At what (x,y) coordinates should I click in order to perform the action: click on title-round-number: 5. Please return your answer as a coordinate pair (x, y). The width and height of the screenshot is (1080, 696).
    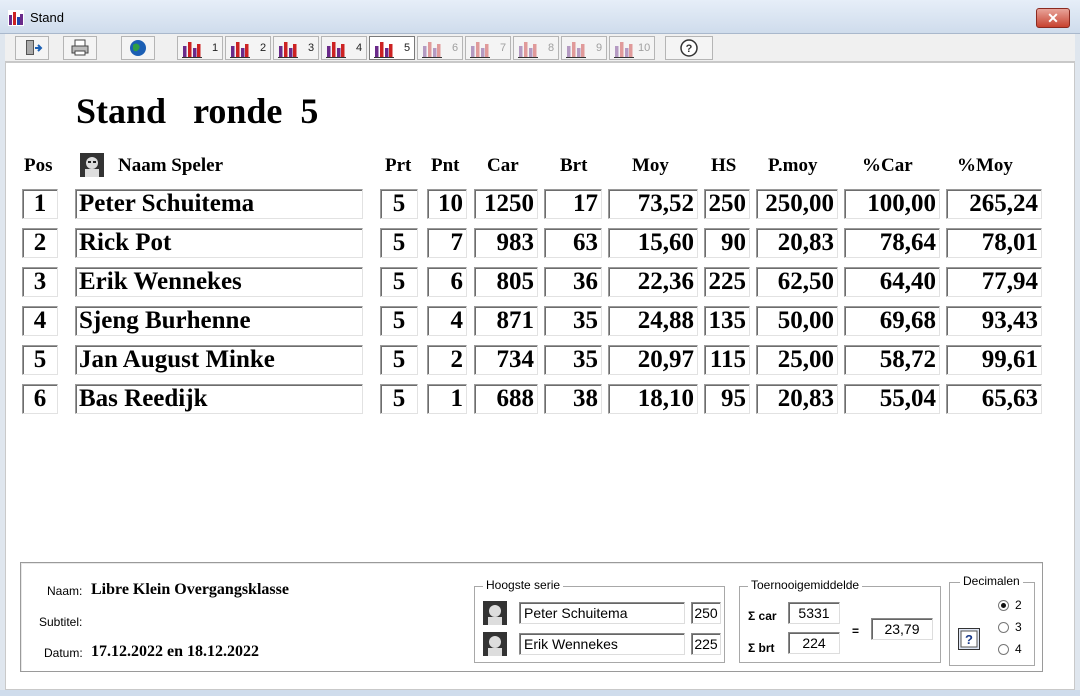
    Looking at the image, I should click on (309, 111).